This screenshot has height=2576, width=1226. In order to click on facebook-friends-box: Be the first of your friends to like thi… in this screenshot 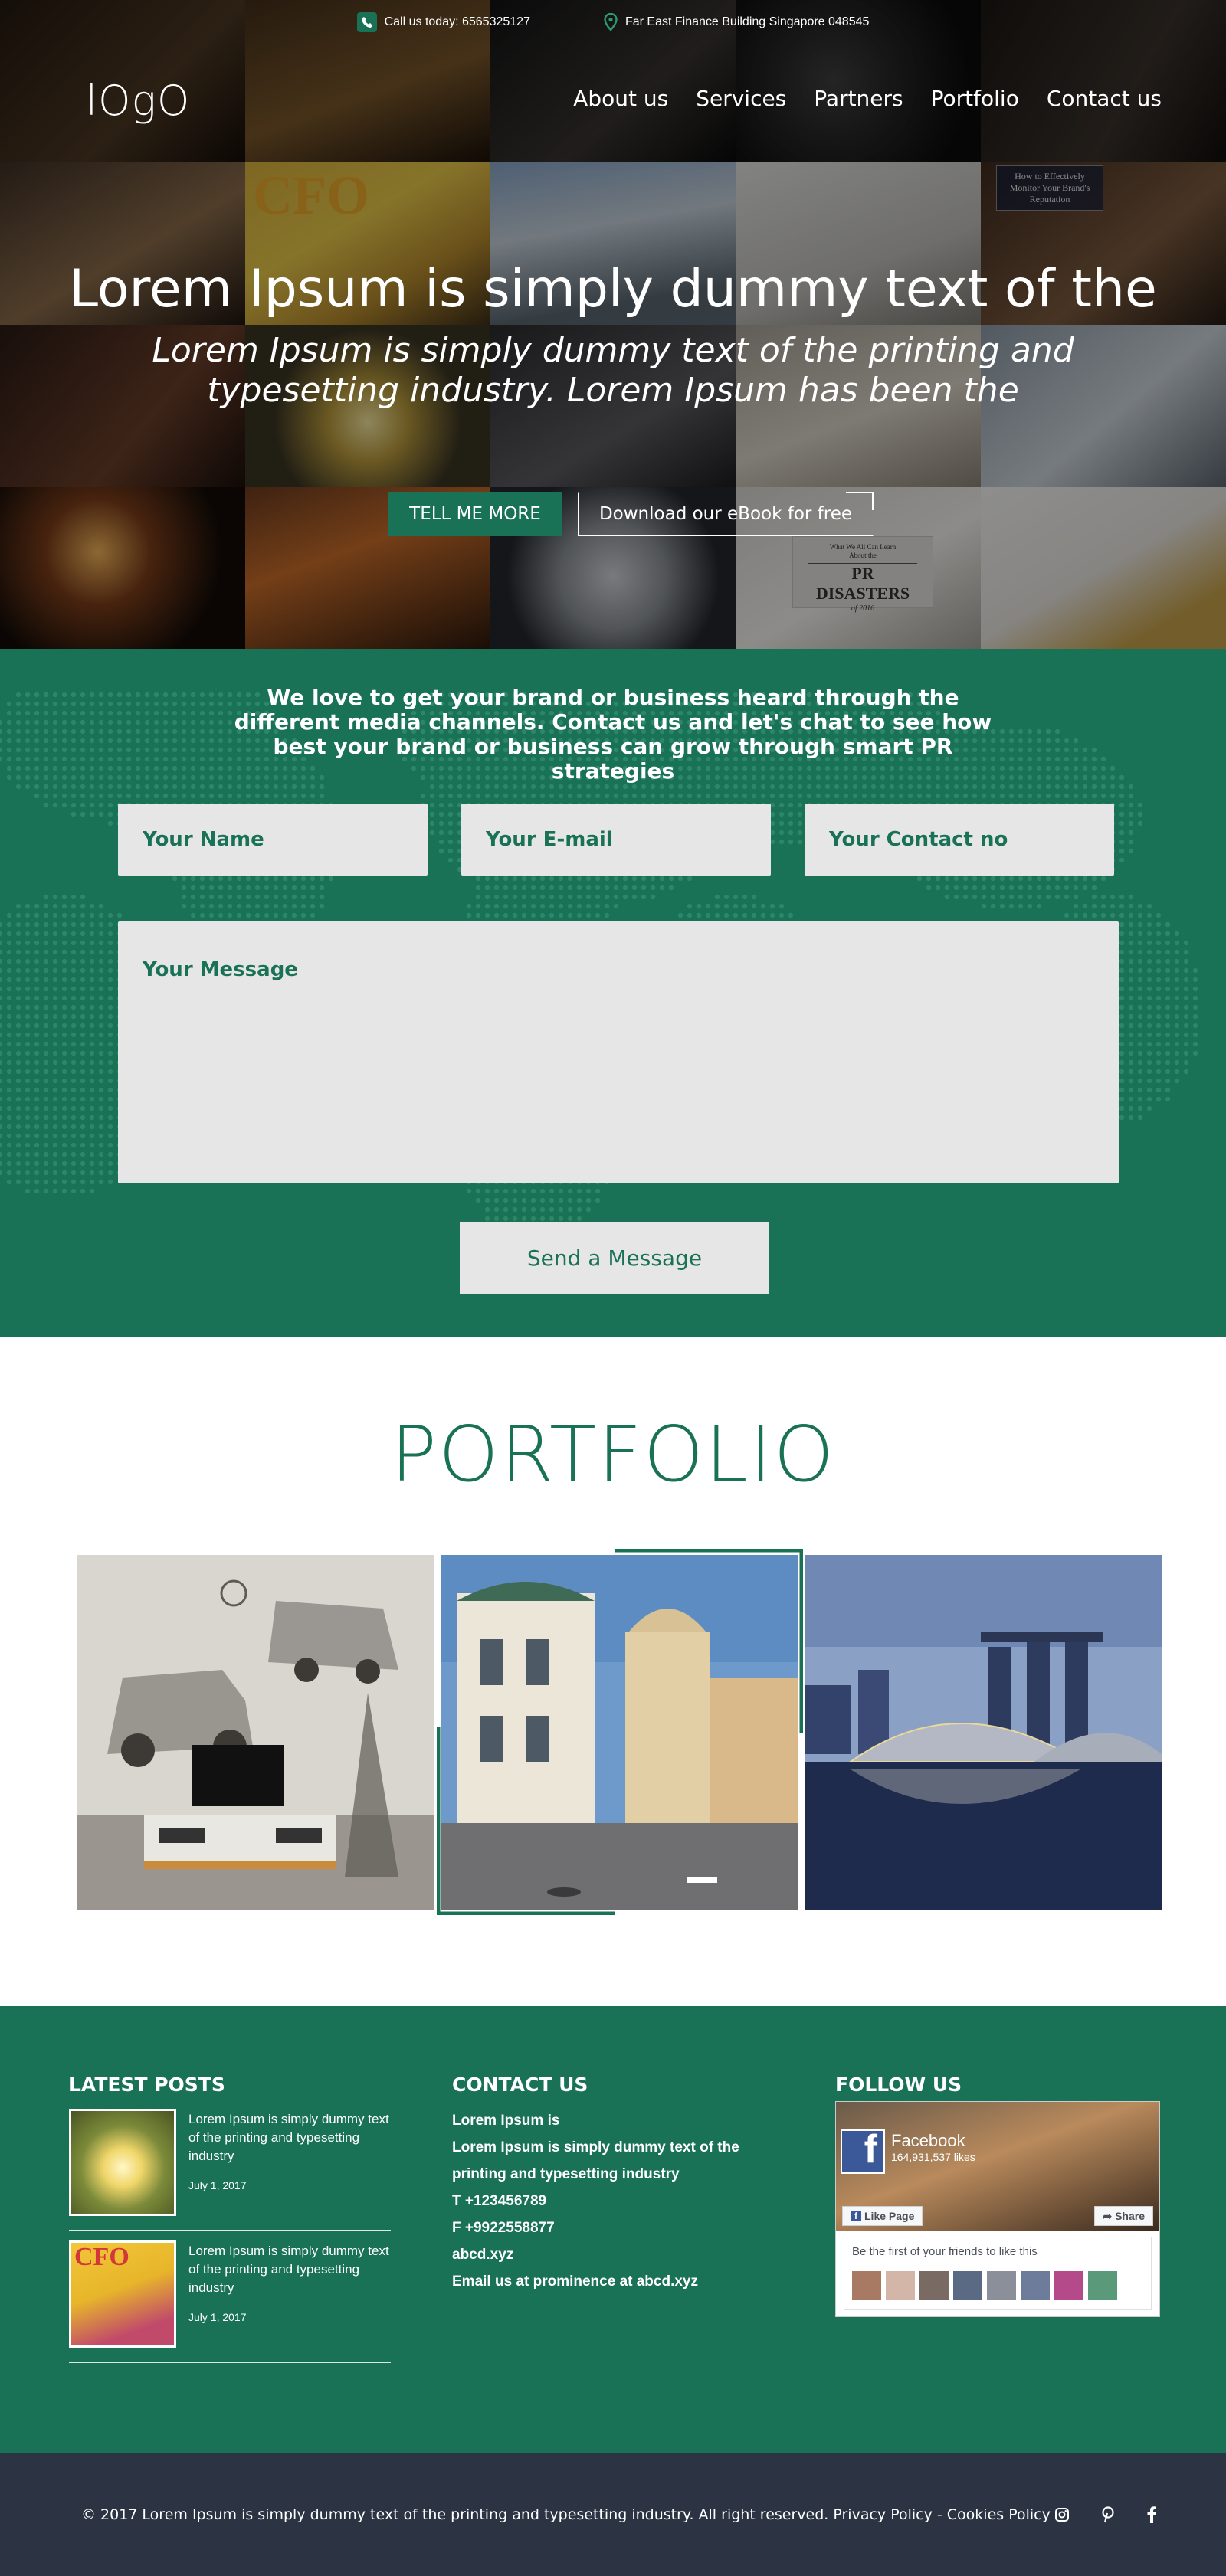, I will do `click(998, 2273)`.